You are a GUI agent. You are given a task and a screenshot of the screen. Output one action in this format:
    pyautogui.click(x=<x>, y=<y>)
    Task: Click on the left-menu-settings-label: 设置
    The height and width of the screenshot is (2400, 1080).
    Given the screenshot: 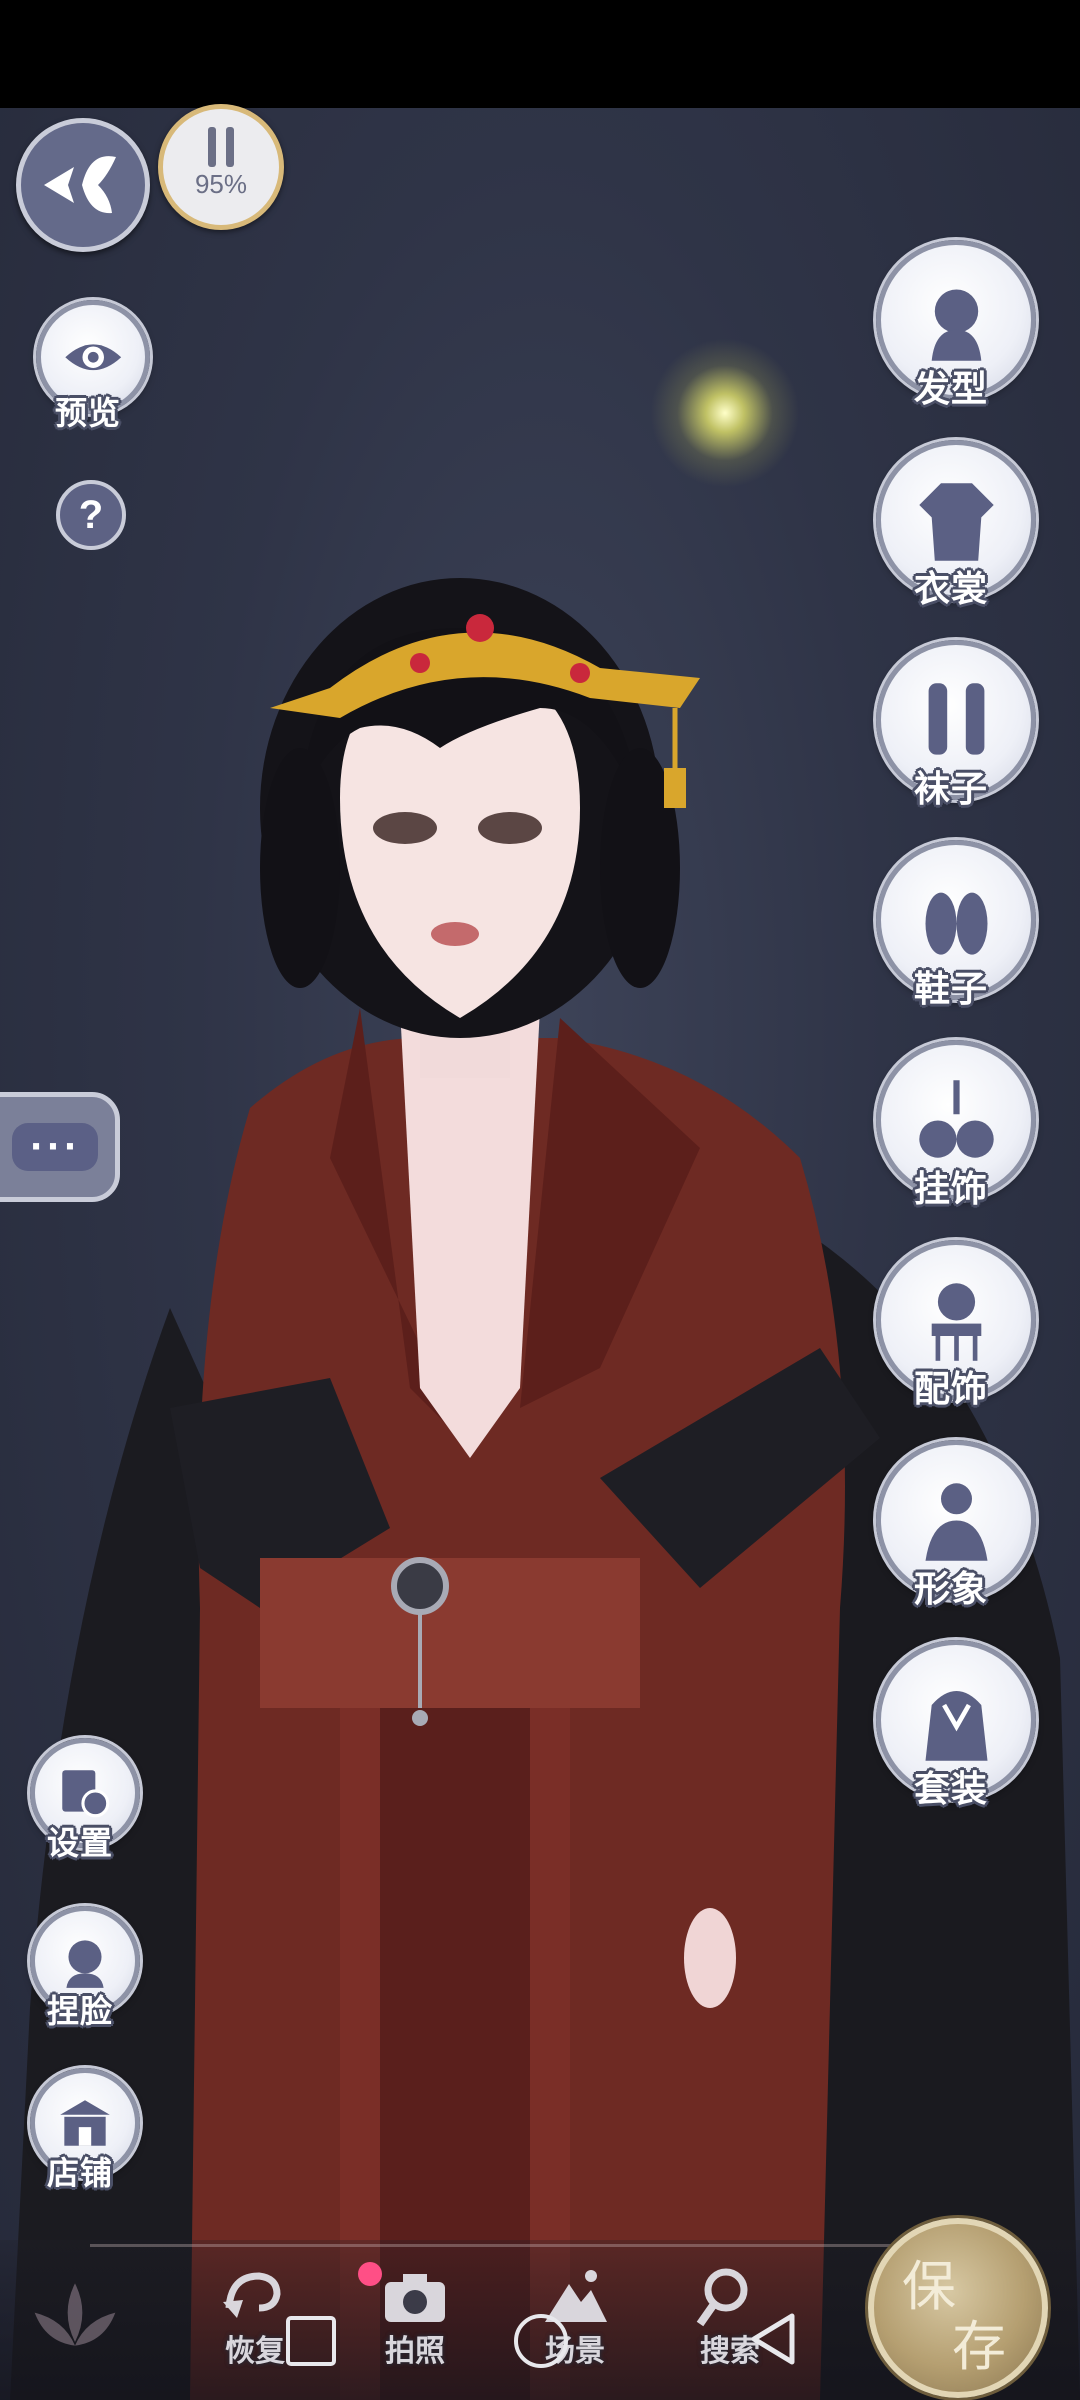 What is the action you would take?
    pyautogui.click(x=79, y=1843)
    